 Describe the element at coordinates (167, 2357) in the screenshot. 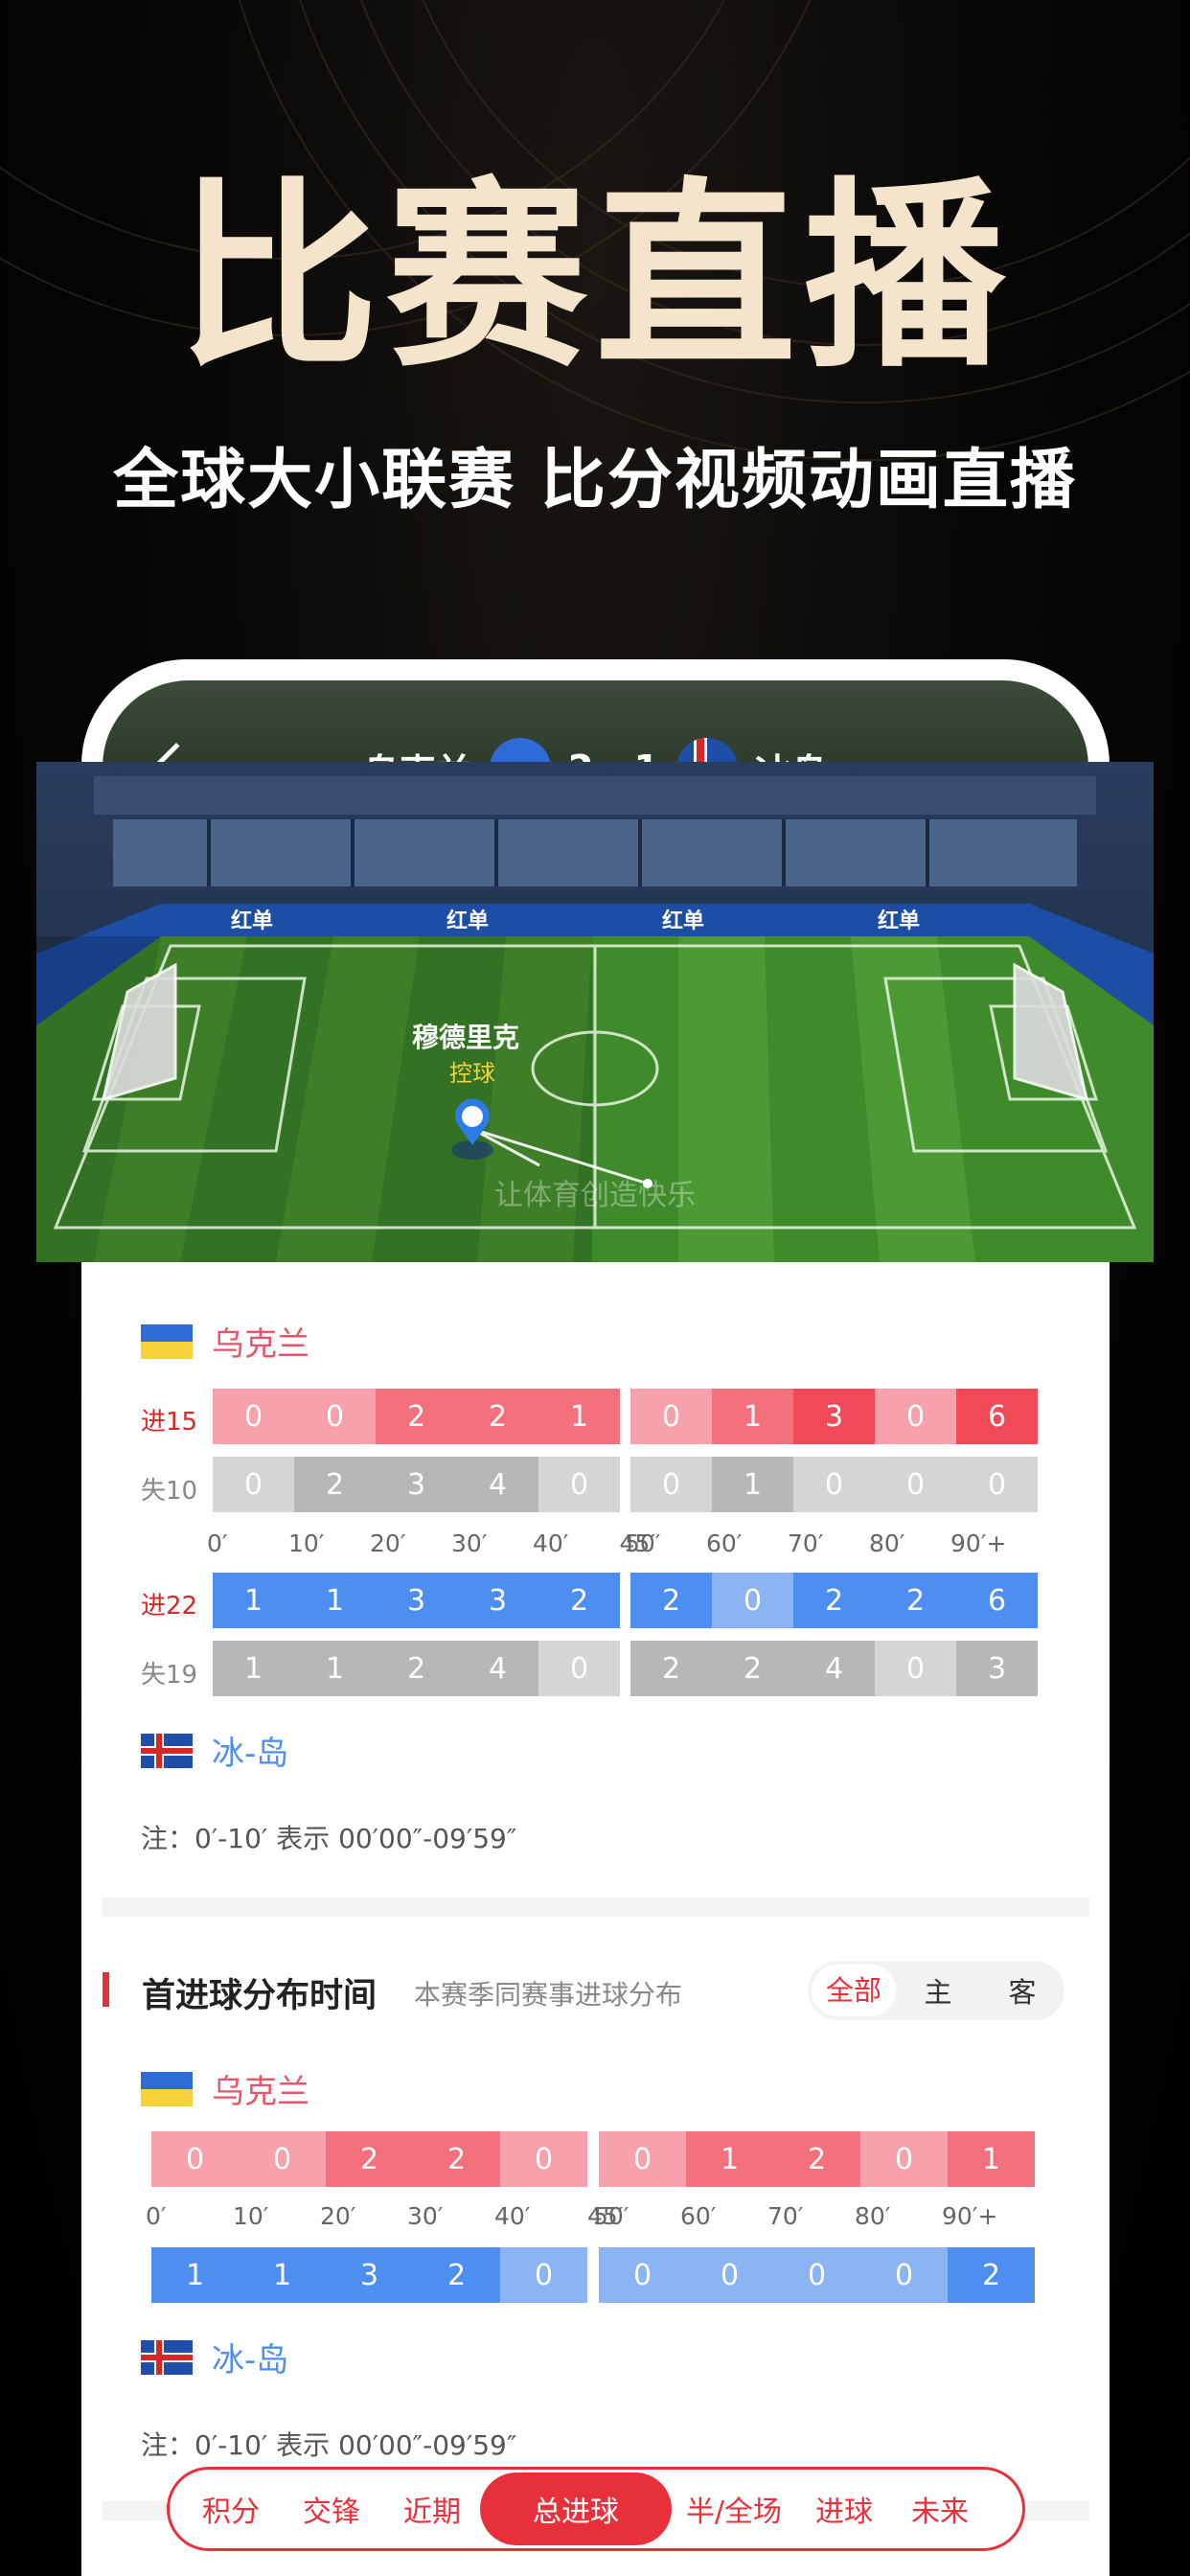

I see `iceland-flag-icon` at that location.